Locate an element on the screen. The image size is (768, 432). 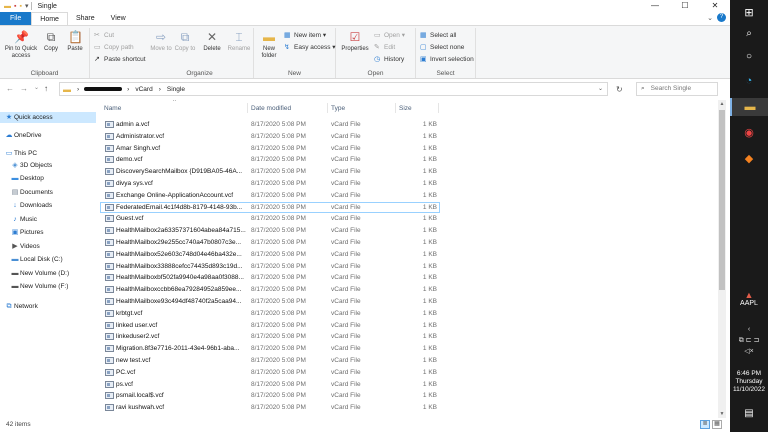
tray-icons: ⧉ ⊏ ⊐ is located at coordinates (749, 340).